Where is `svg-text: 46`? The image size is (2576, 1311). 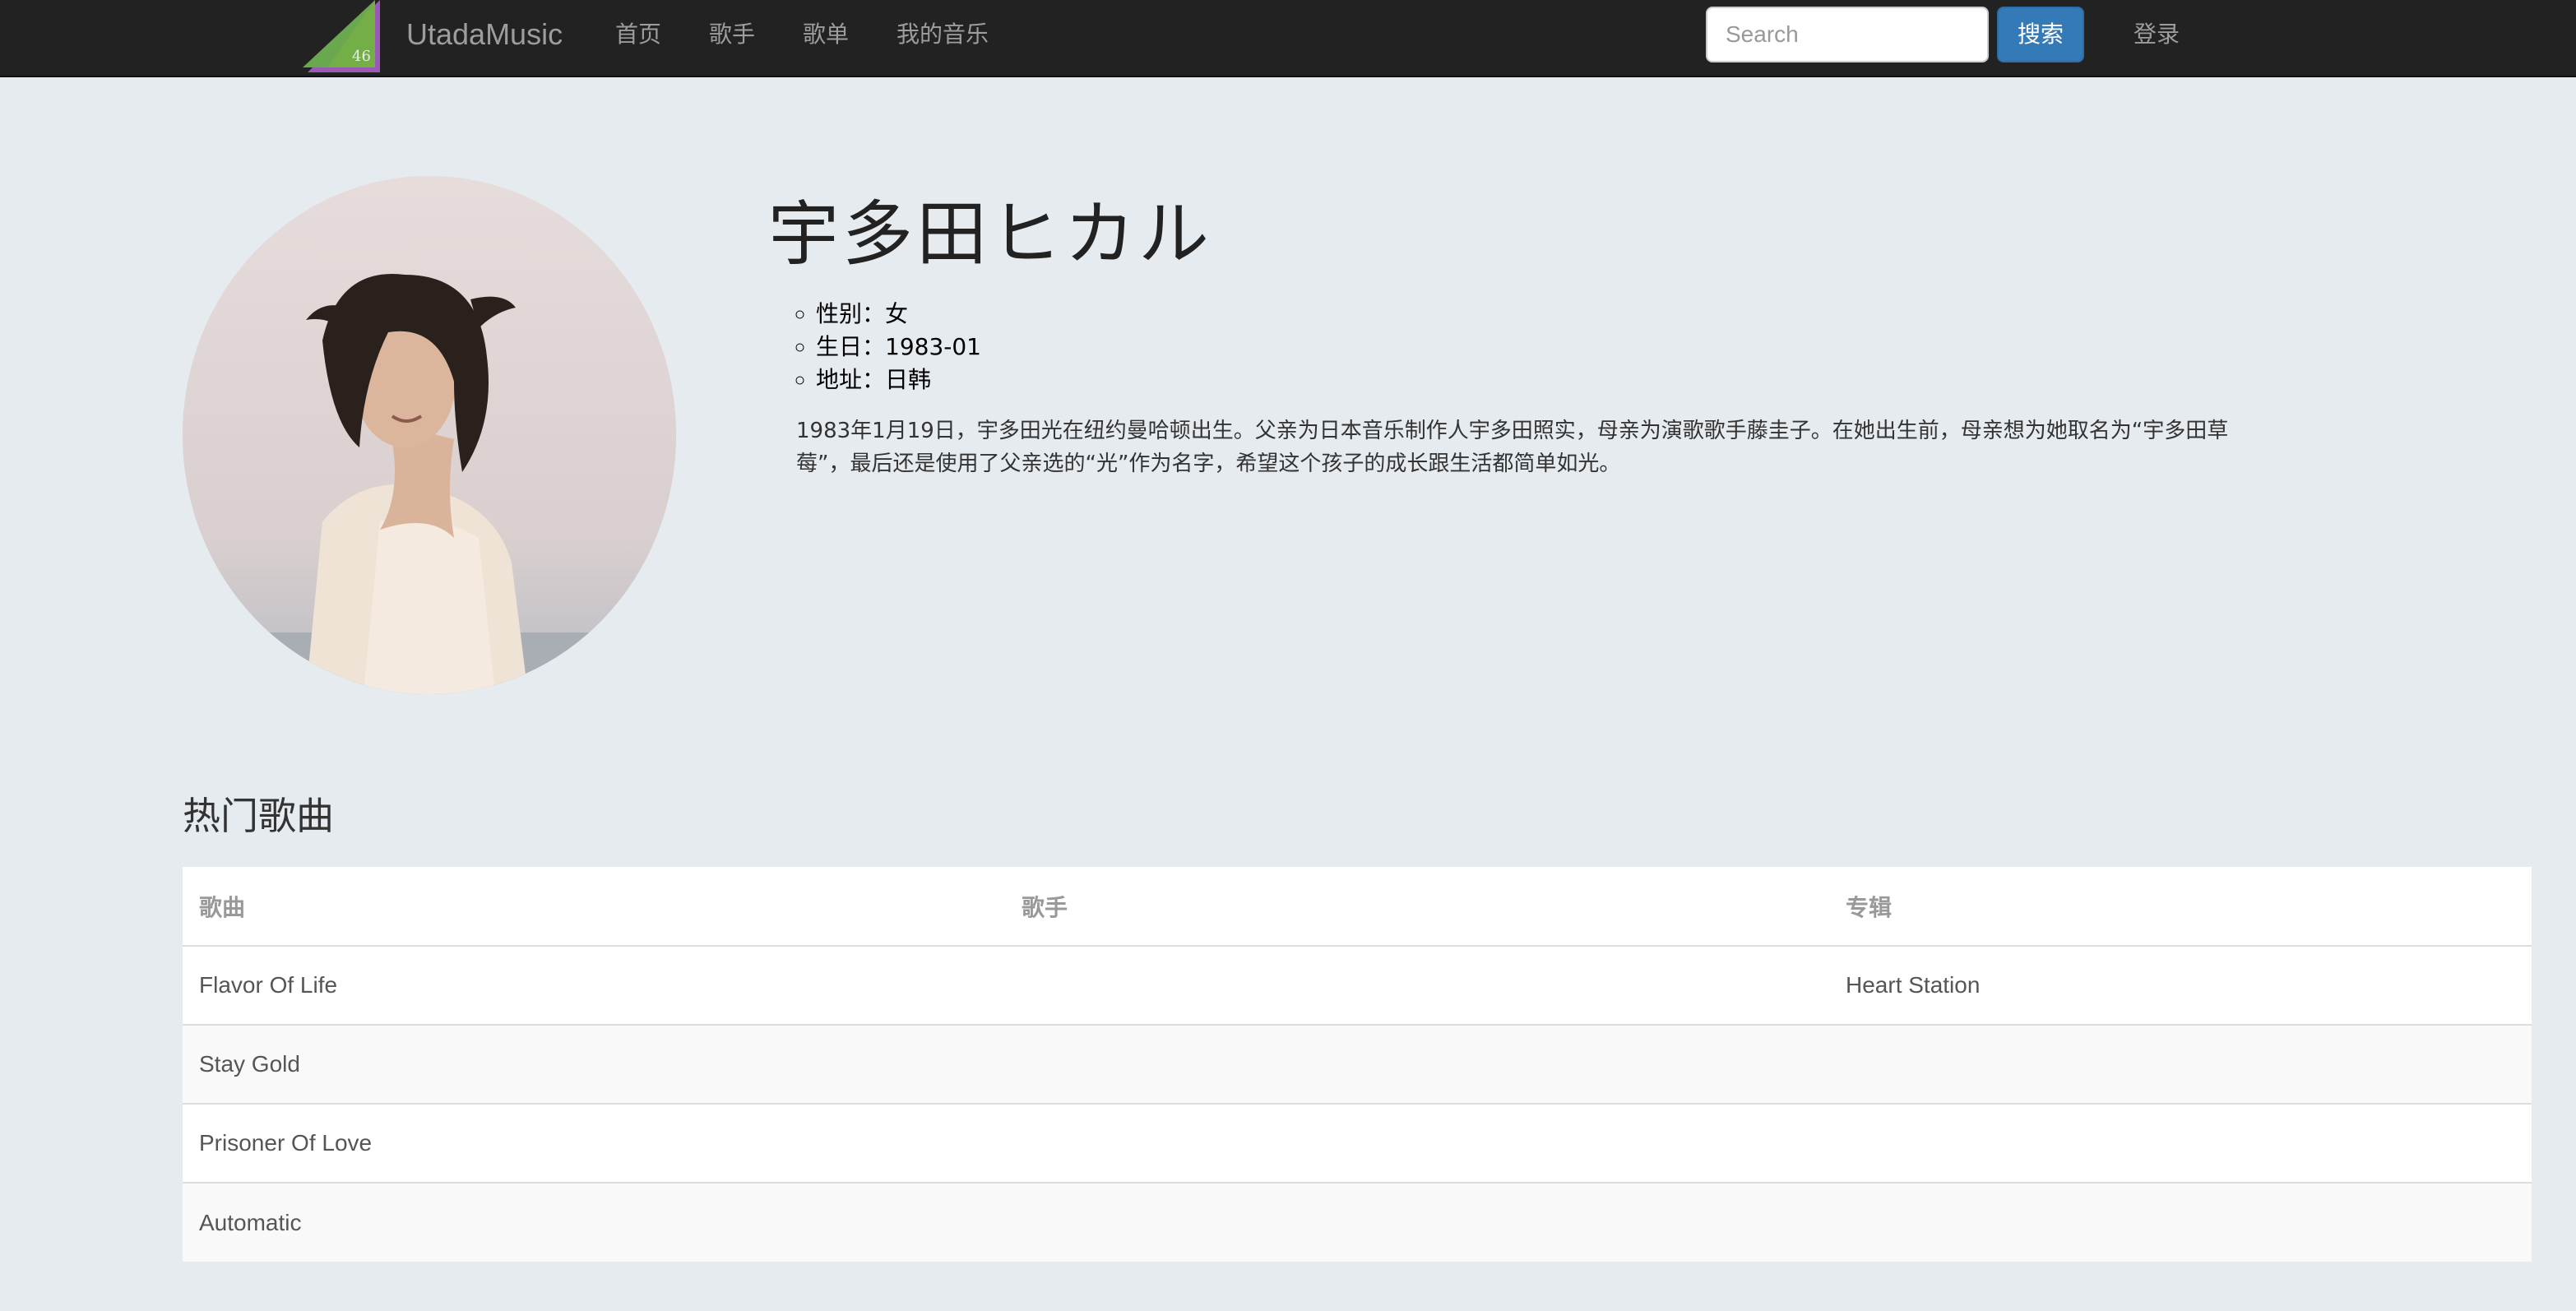 svg-text: 46 is located at coordinates (362, 57).